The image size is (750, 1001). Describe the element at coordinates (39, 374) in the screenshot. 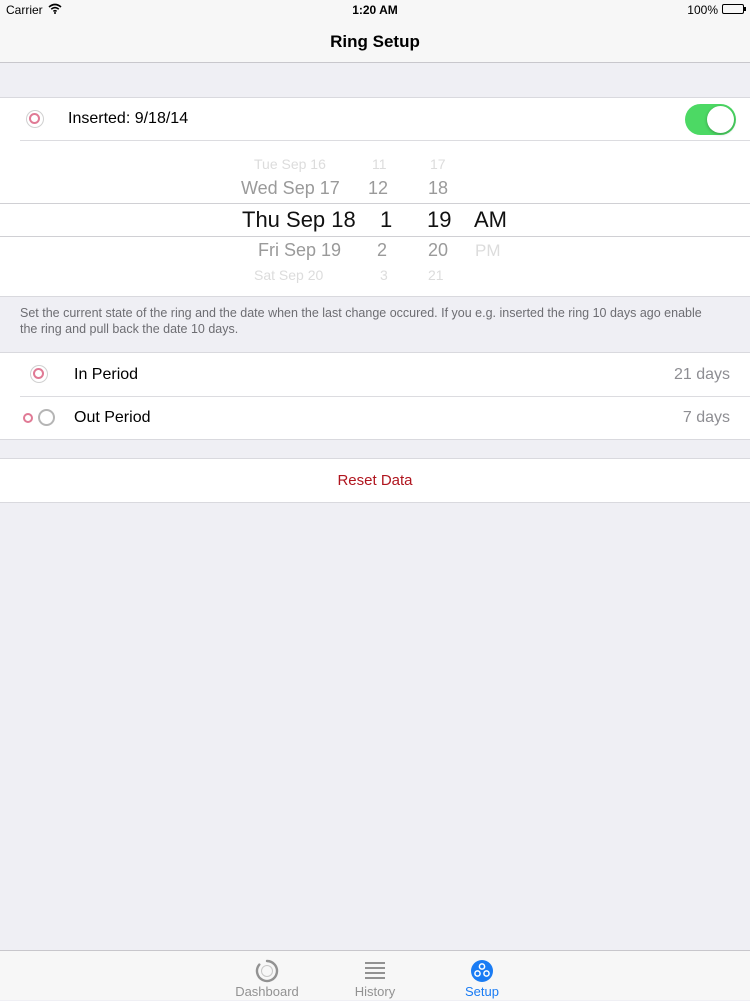

I see `ring-in-icon` at that location.